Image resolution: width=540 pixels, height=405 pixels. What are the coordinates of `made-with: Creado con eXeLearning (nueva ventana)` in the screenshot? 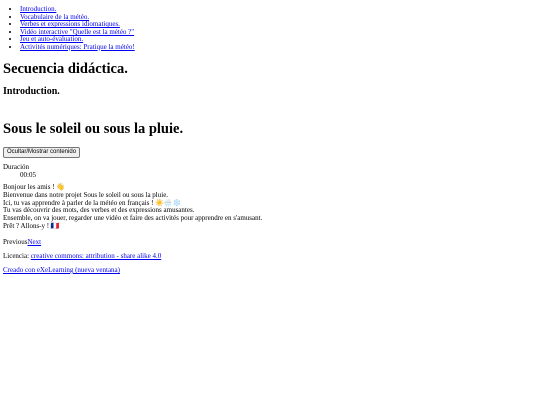 It's located at (61, 270).